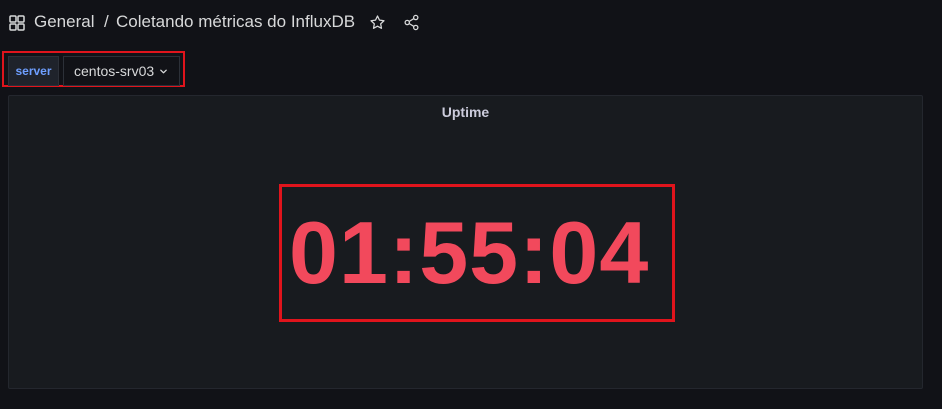 The image size is (942, 409). I want to click on breadcrumb-folder: General, so click(64, 22).